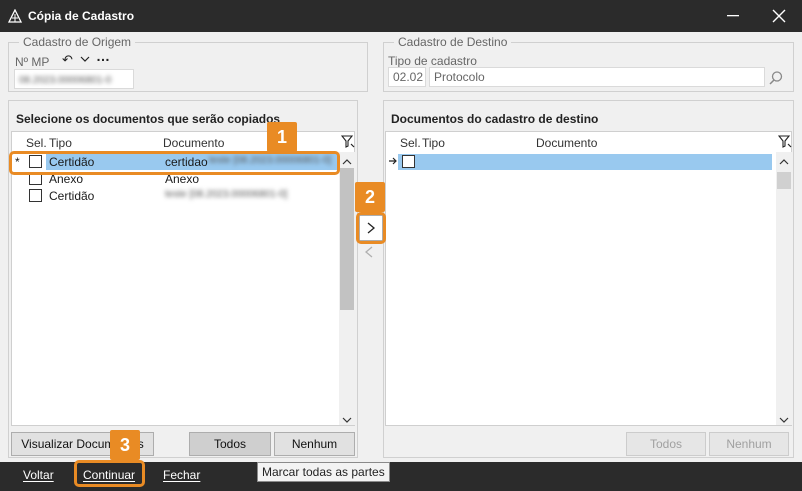  I want to click on new-row, so click(581, 162).